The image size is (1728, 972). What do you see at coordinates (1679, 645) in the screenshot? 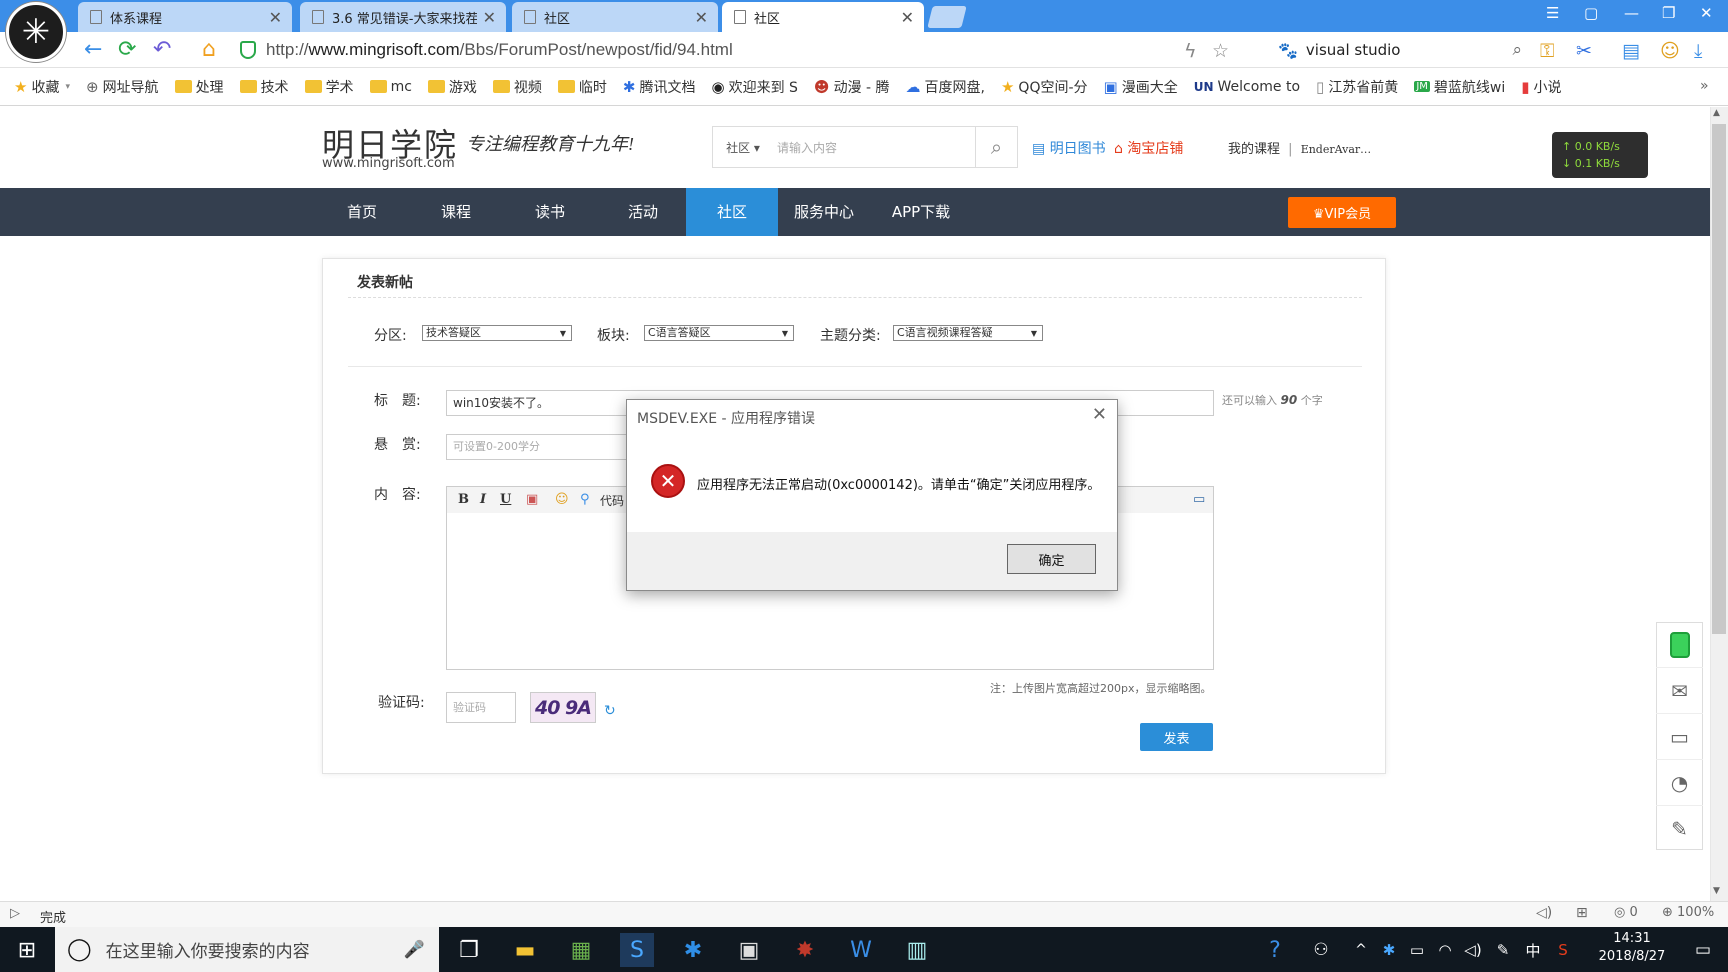
I see `mobile-icon` at bounding box center [1679, 645].